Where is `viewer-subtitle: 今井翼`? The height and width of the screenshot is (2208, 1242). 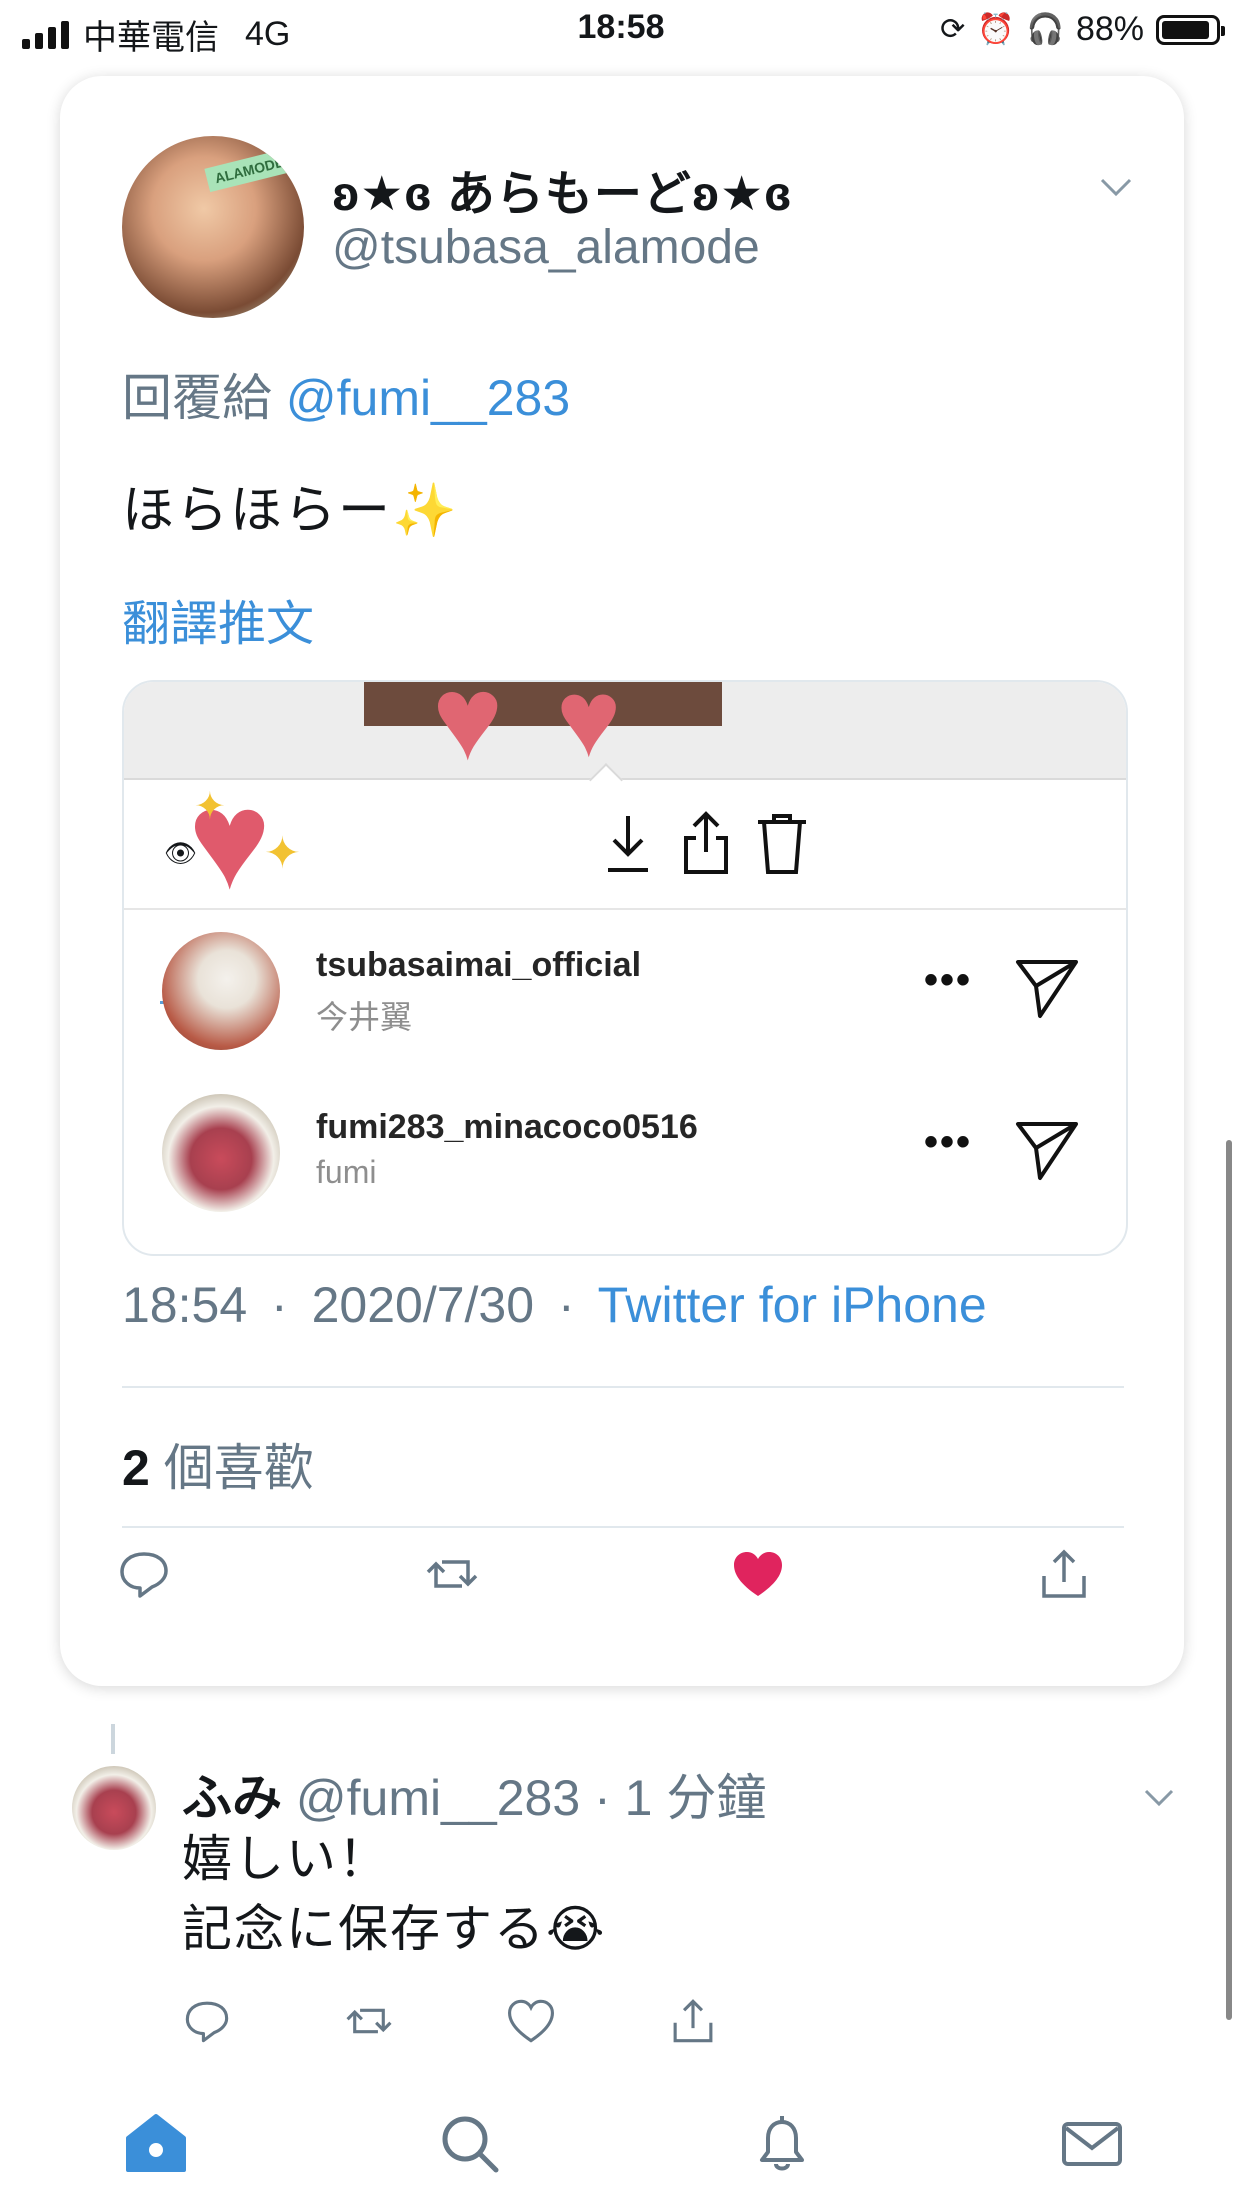 viewer-subtitle: 今井翼 is located at coordinates (364, 1017).